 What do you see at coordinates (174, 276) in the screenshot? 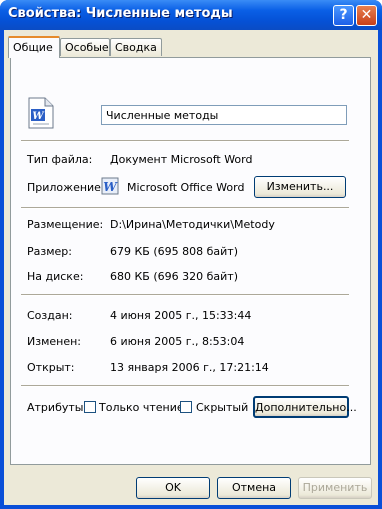
I see `disk-size-value: 680 КБ (696 320 байт)` at bounding box center [174, 276].